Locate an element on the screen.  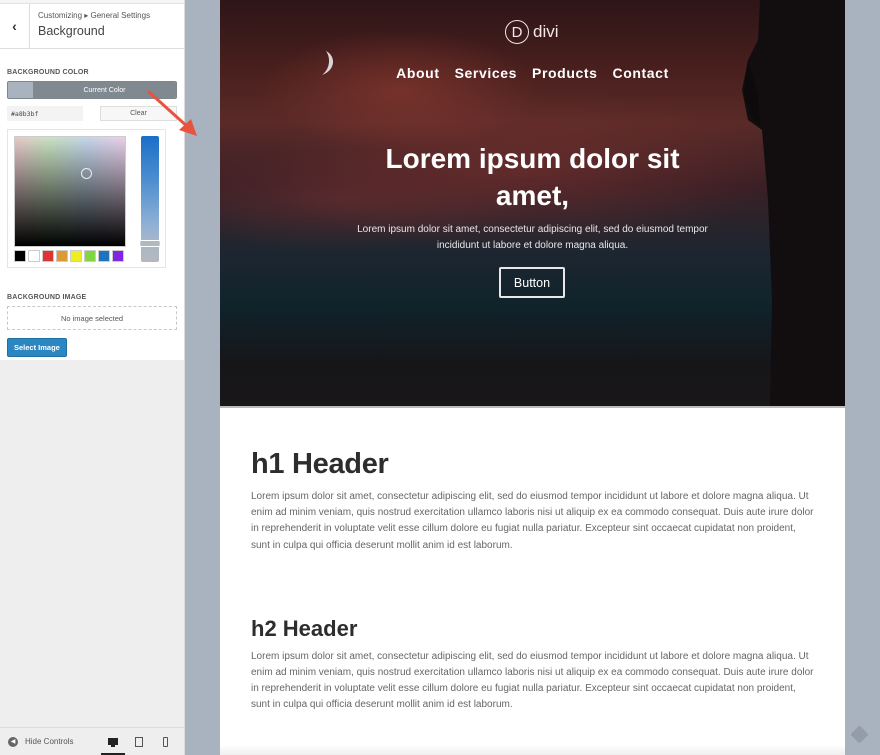
hex-row: Clear is located at coordinates (92, 113).